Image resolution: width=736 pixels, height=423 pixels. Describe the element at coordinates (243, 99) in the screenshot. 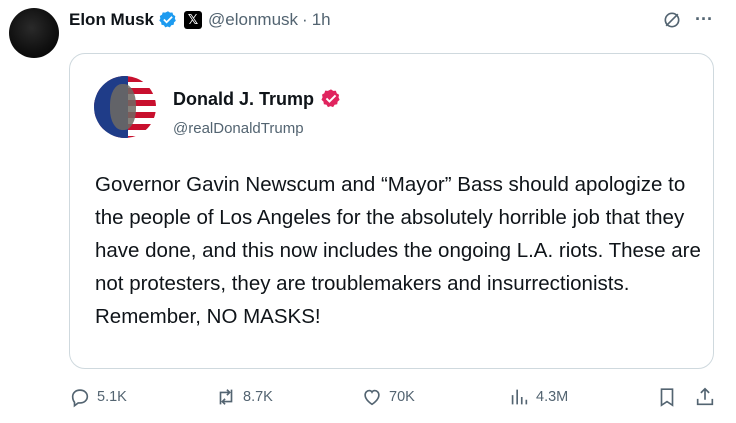

I see `quoted-author-name: Donald J. Trump` at that location.